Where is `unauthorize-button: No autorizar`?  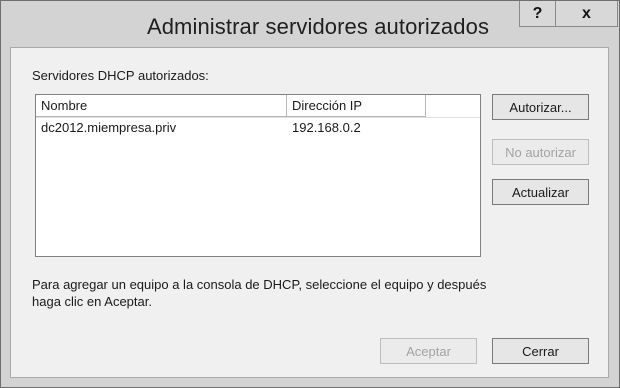
unauthorize-button: No autorizar is located at coordinates (540, 152).